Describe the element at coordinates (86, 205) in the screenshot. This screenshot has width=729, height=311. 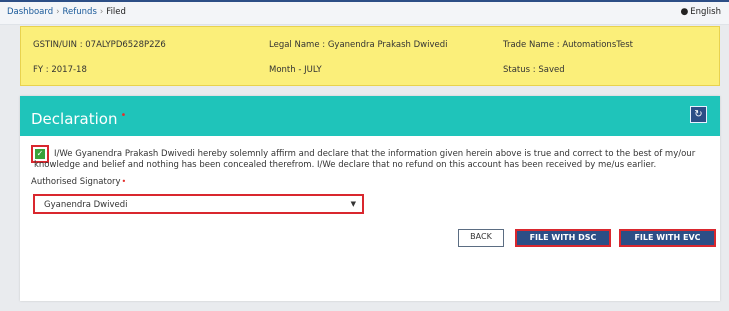
I see `signatory-select-value: Gyanendra Dwivedi` at that location.